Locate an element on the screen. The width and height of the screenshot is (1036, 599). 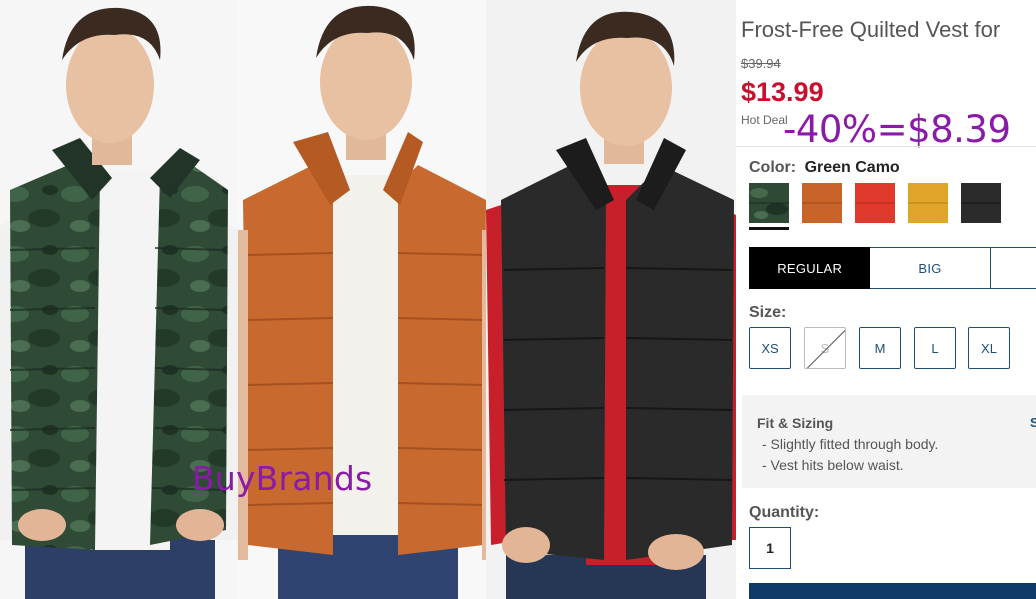
color-swatch-orange is located at coordinates (822, 203).